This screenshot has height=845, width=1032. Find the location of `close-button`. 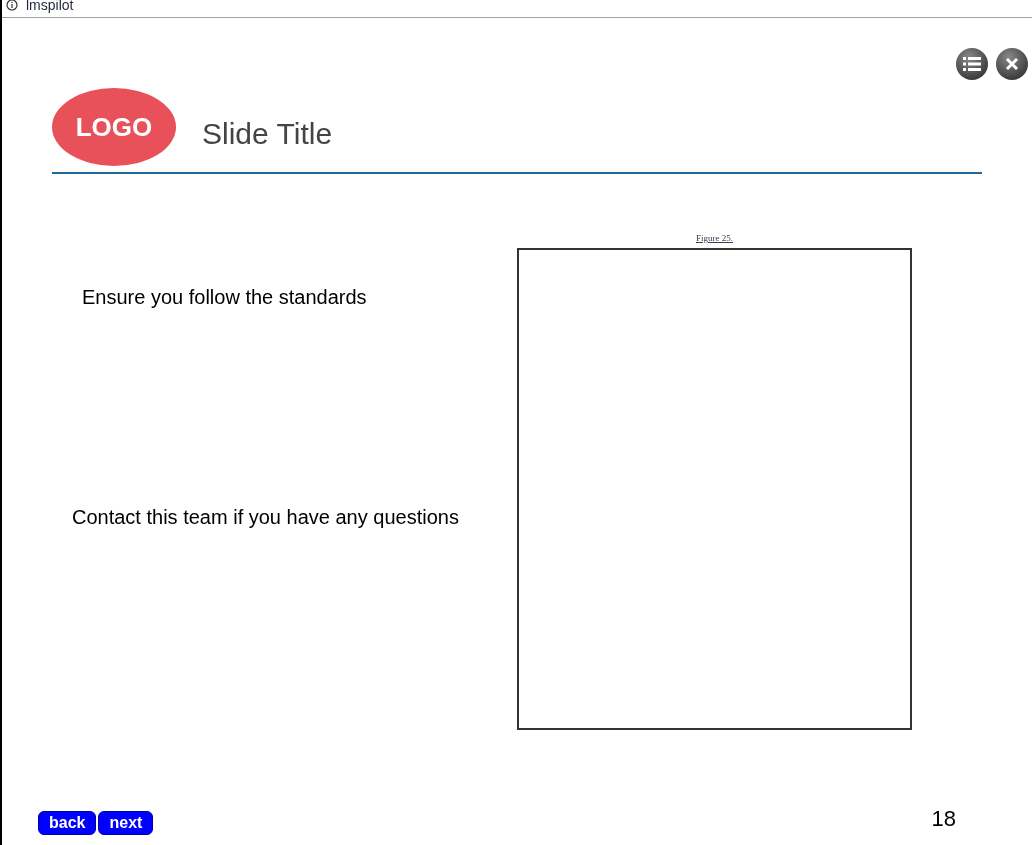

close-button is located at coordinates (1012, 64).